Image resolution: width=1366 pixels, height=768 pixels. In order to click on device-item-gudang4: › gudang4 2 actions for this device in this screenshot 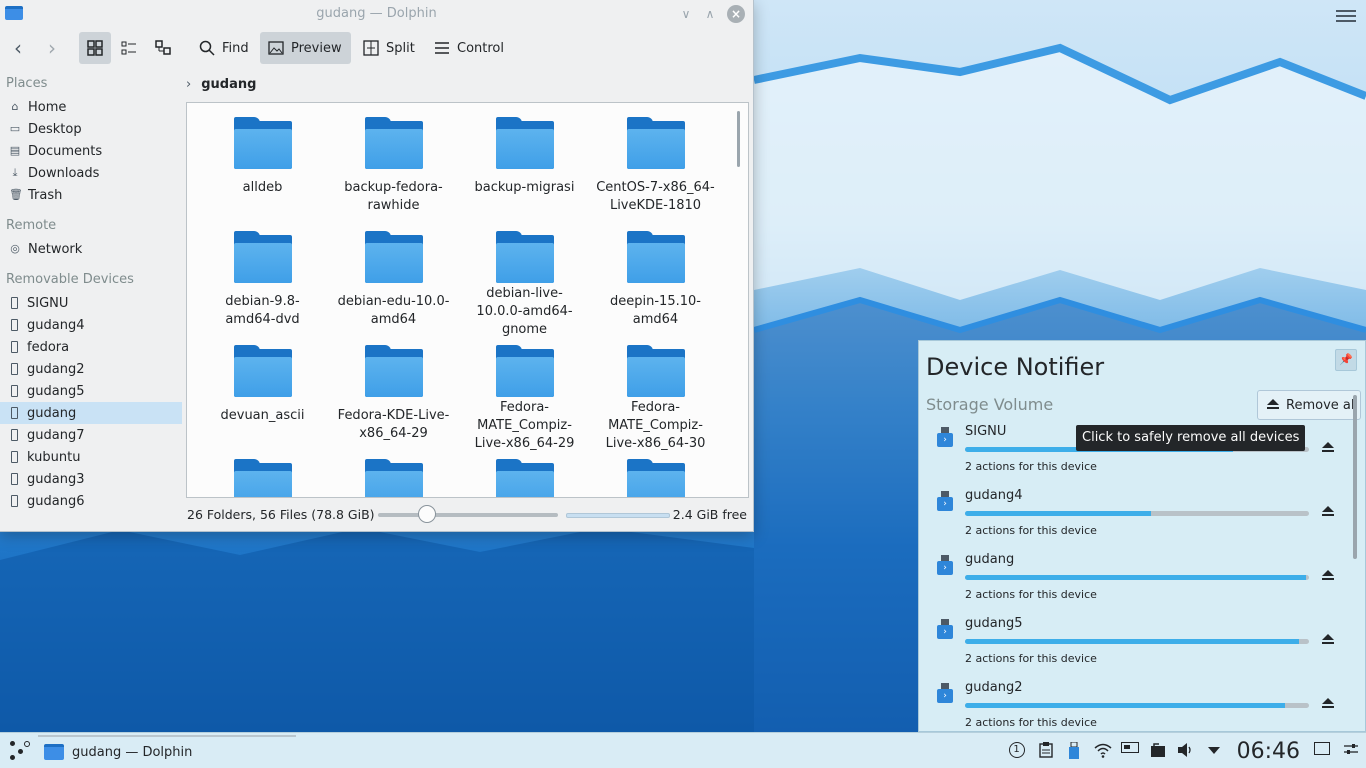, I will do `click(1139, 517)`.